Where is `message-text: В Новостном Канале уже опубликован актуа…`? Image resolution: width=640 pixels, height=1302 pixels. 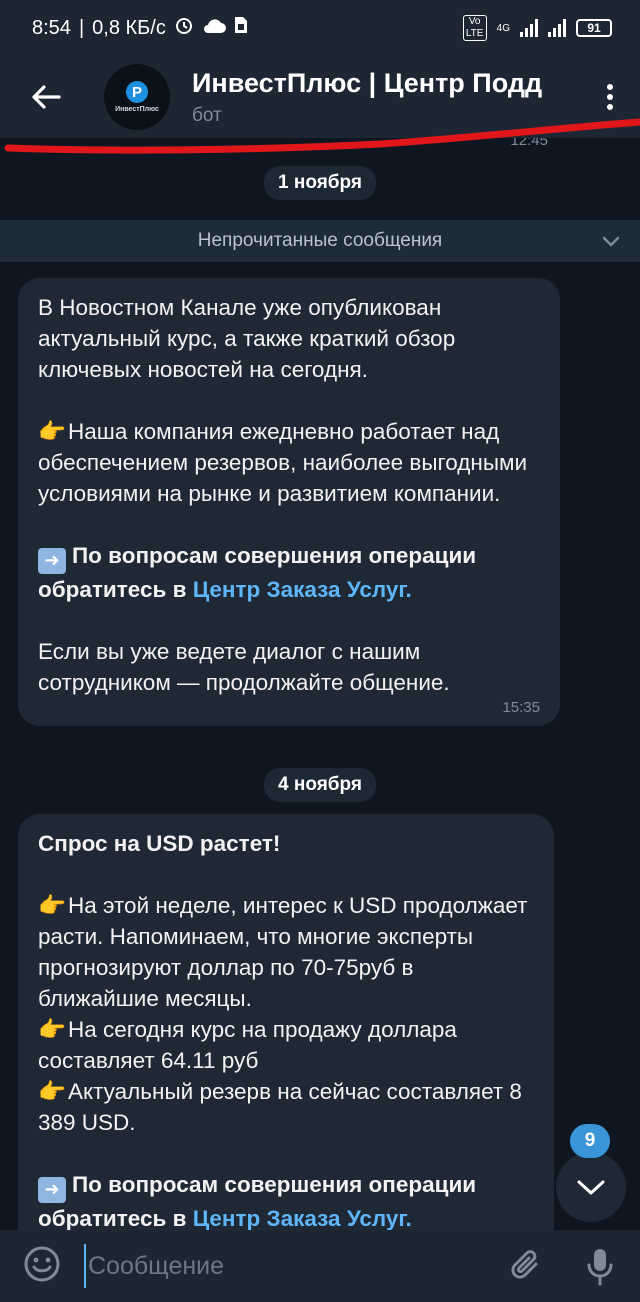
message-text: В Новостном Канале уже опубликован актуа… is located at coordinates (247, 338).